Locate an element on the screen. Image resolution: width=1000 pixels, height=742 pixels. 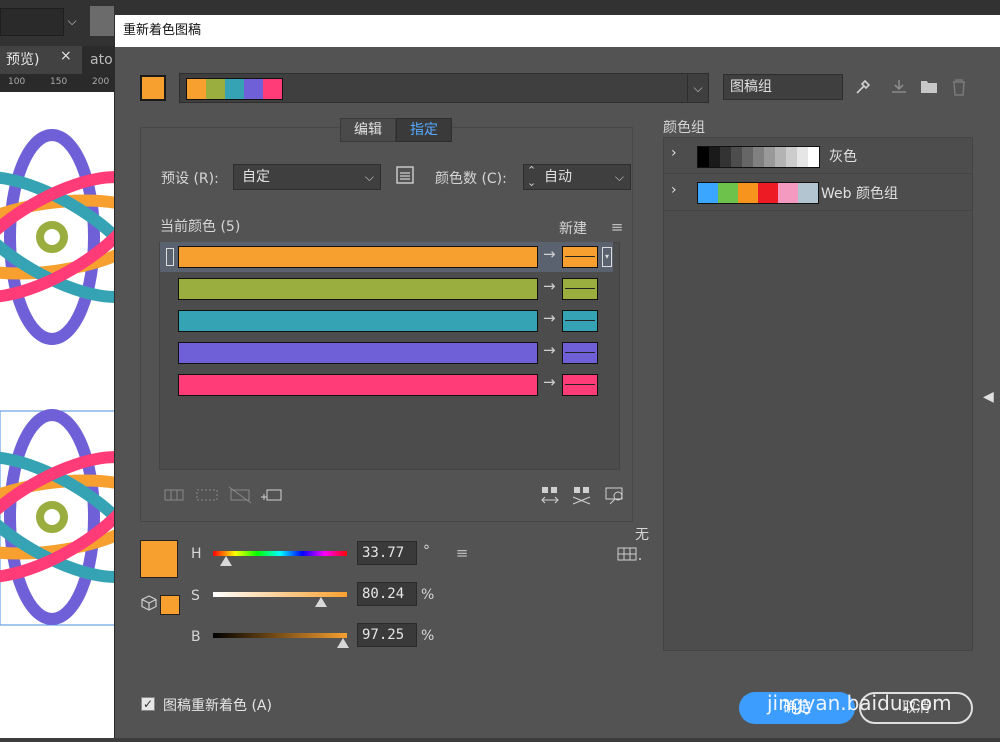
artboard is located at coordinates (79, 415).